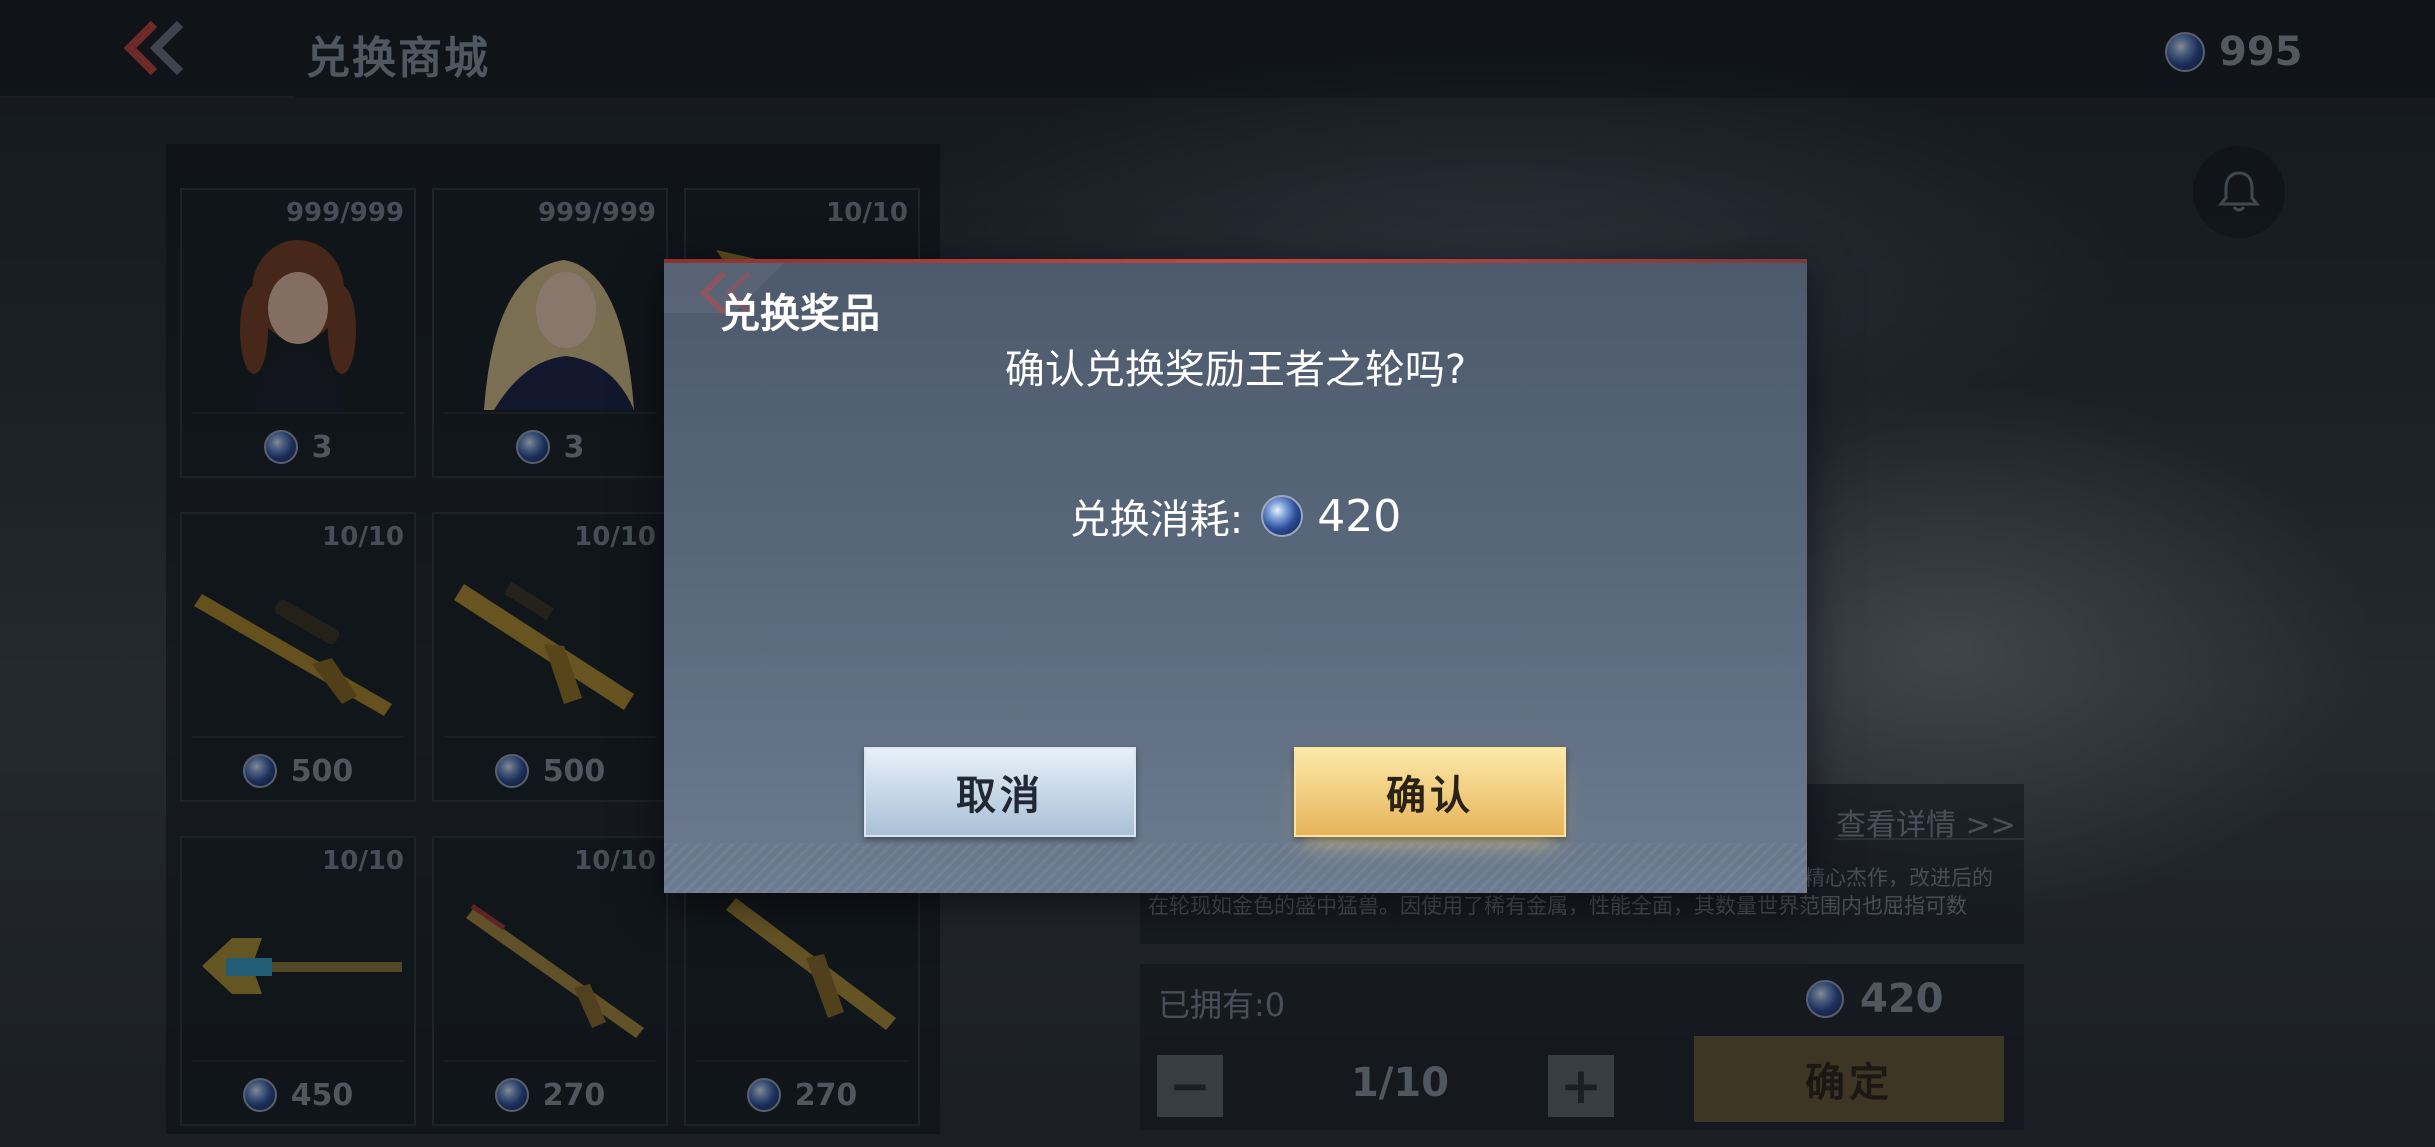 This screenshot has width=2435, height=1147. What do you see at coordinates (1235, 261) in the screenshot?
I see `dialog-accent-line` at bounding box center [1235, 261].